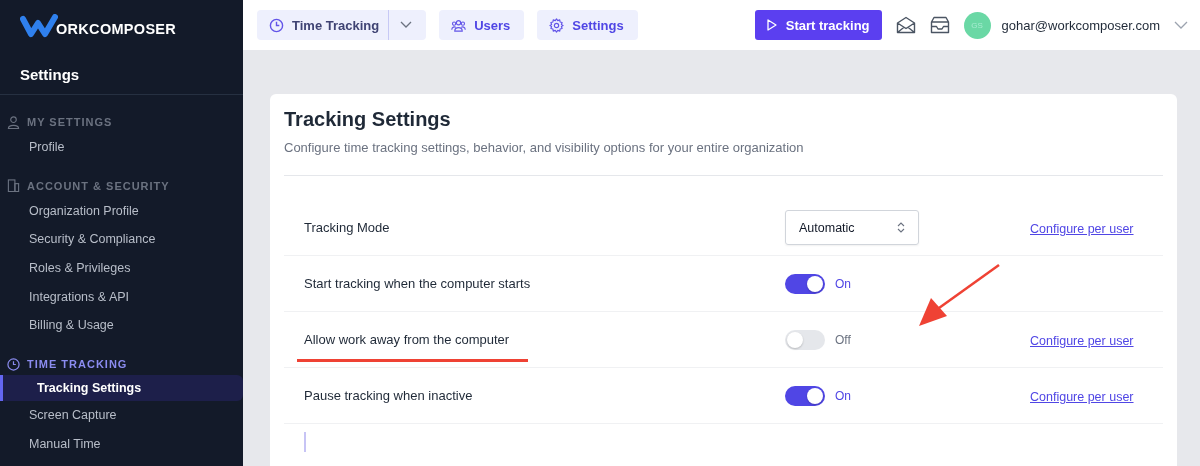  Describe the element at coordinates (417, 283) in the screenshot. I see `setting-label: Start tracking when the computer starts` at that location.